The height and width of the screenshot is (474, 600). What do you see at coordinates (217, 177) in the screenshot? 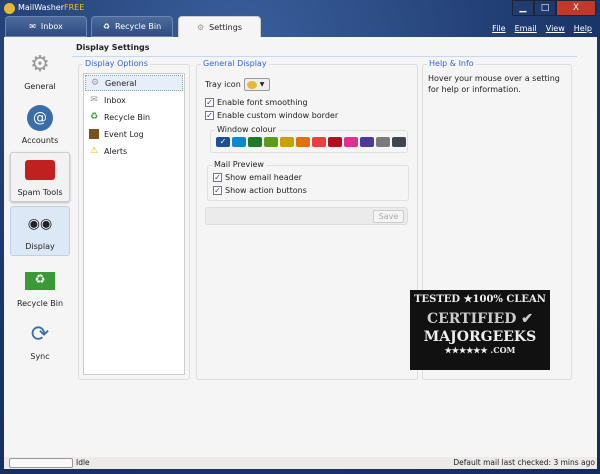
I see `show-header-checkbox: ✓` at bounding box center [217, 177].